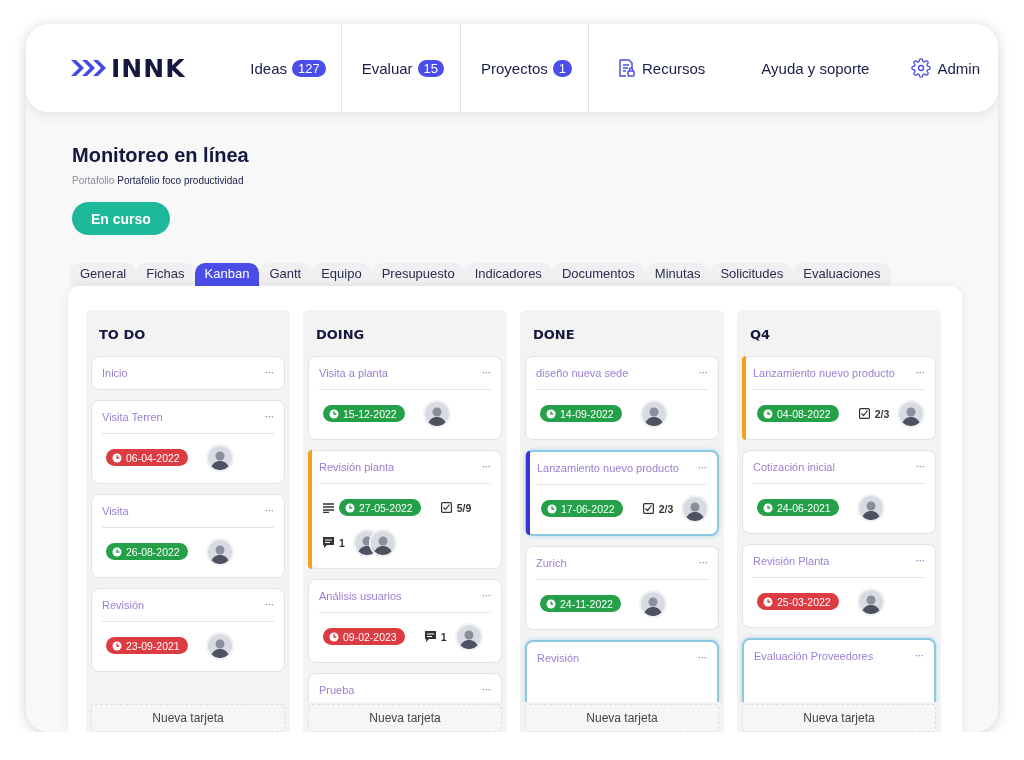 This screenshot has width=1024, height=760. I want to click on due-date-badge: 24-11-2022, so click(580, 603).